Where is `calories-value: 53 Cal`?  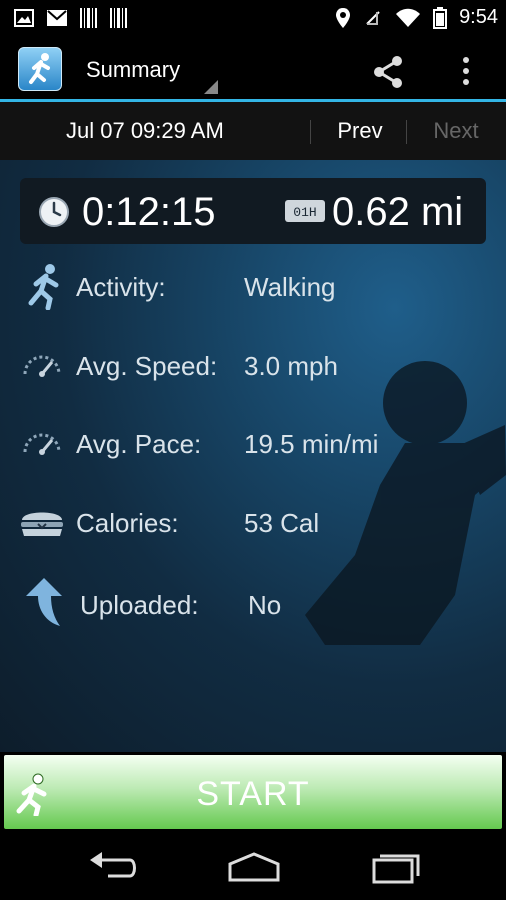 calories-value: 53 Cal is located at coordinates (282, 523).